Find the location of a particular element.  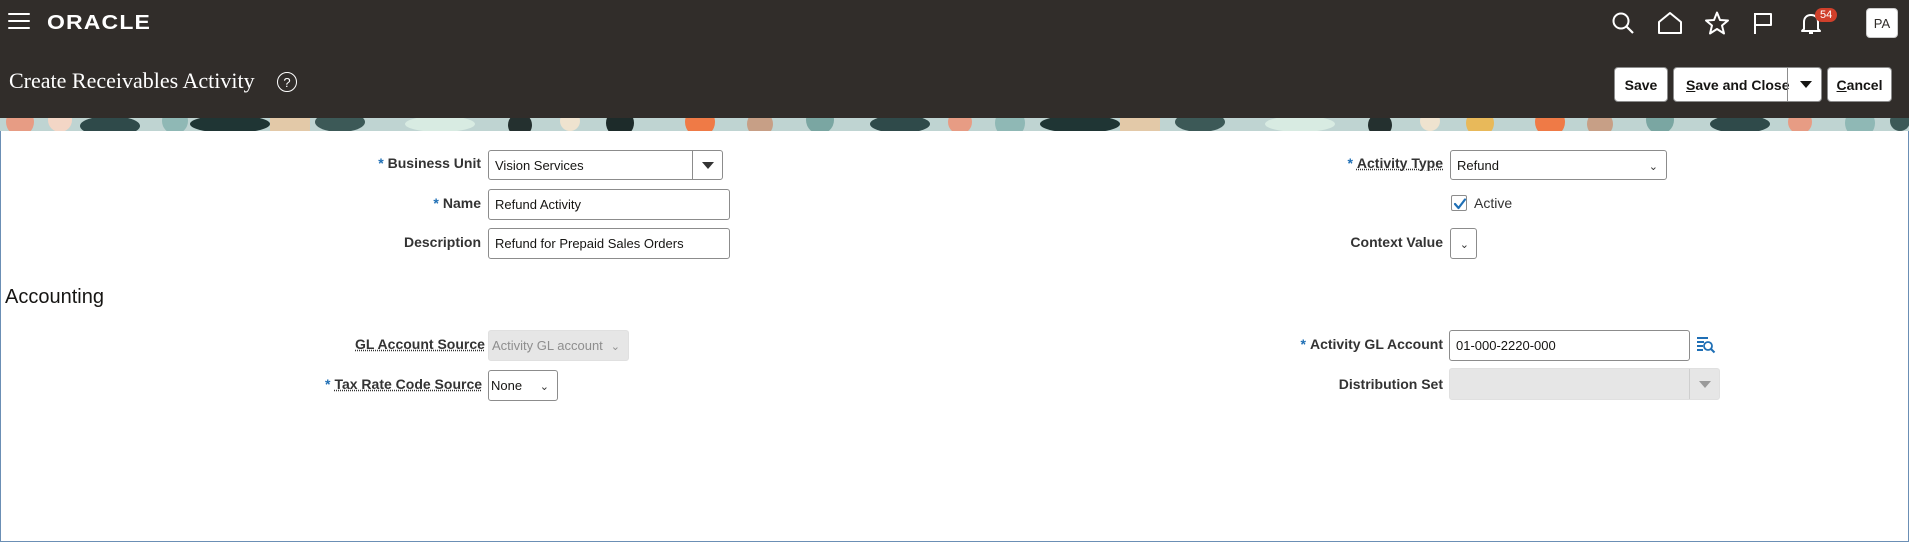

cancel-label: ancel is located at coordinates (1864, 84).